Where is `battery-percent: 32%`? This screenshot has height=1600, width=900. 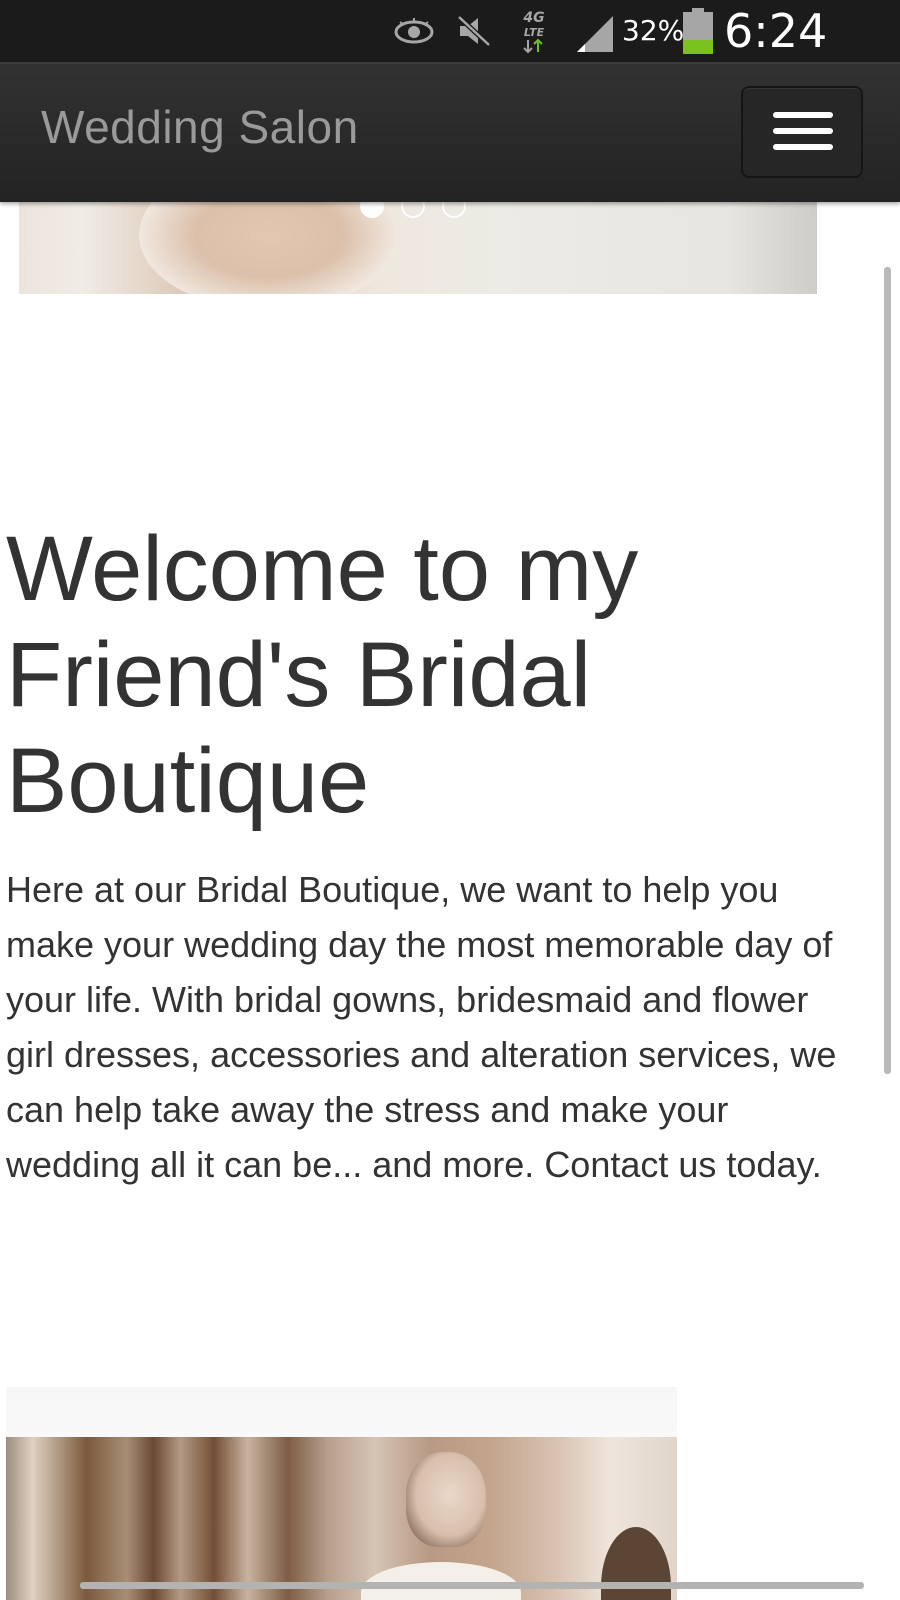 battery-percent: 32% is located at coordinates (653, 30).